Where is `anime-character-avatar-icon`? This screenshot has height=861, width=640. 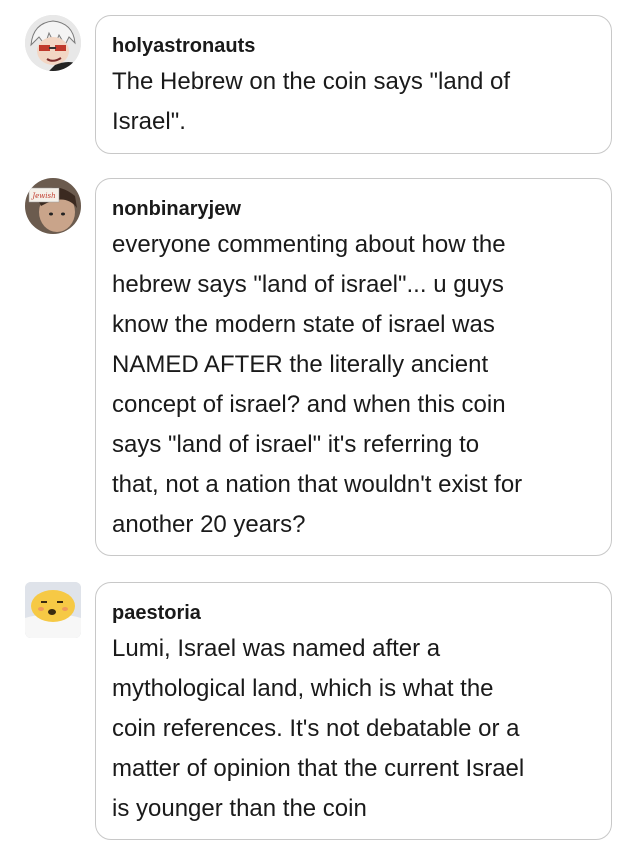
anime-character-avatar-icon is located at coordinates (53, 43).